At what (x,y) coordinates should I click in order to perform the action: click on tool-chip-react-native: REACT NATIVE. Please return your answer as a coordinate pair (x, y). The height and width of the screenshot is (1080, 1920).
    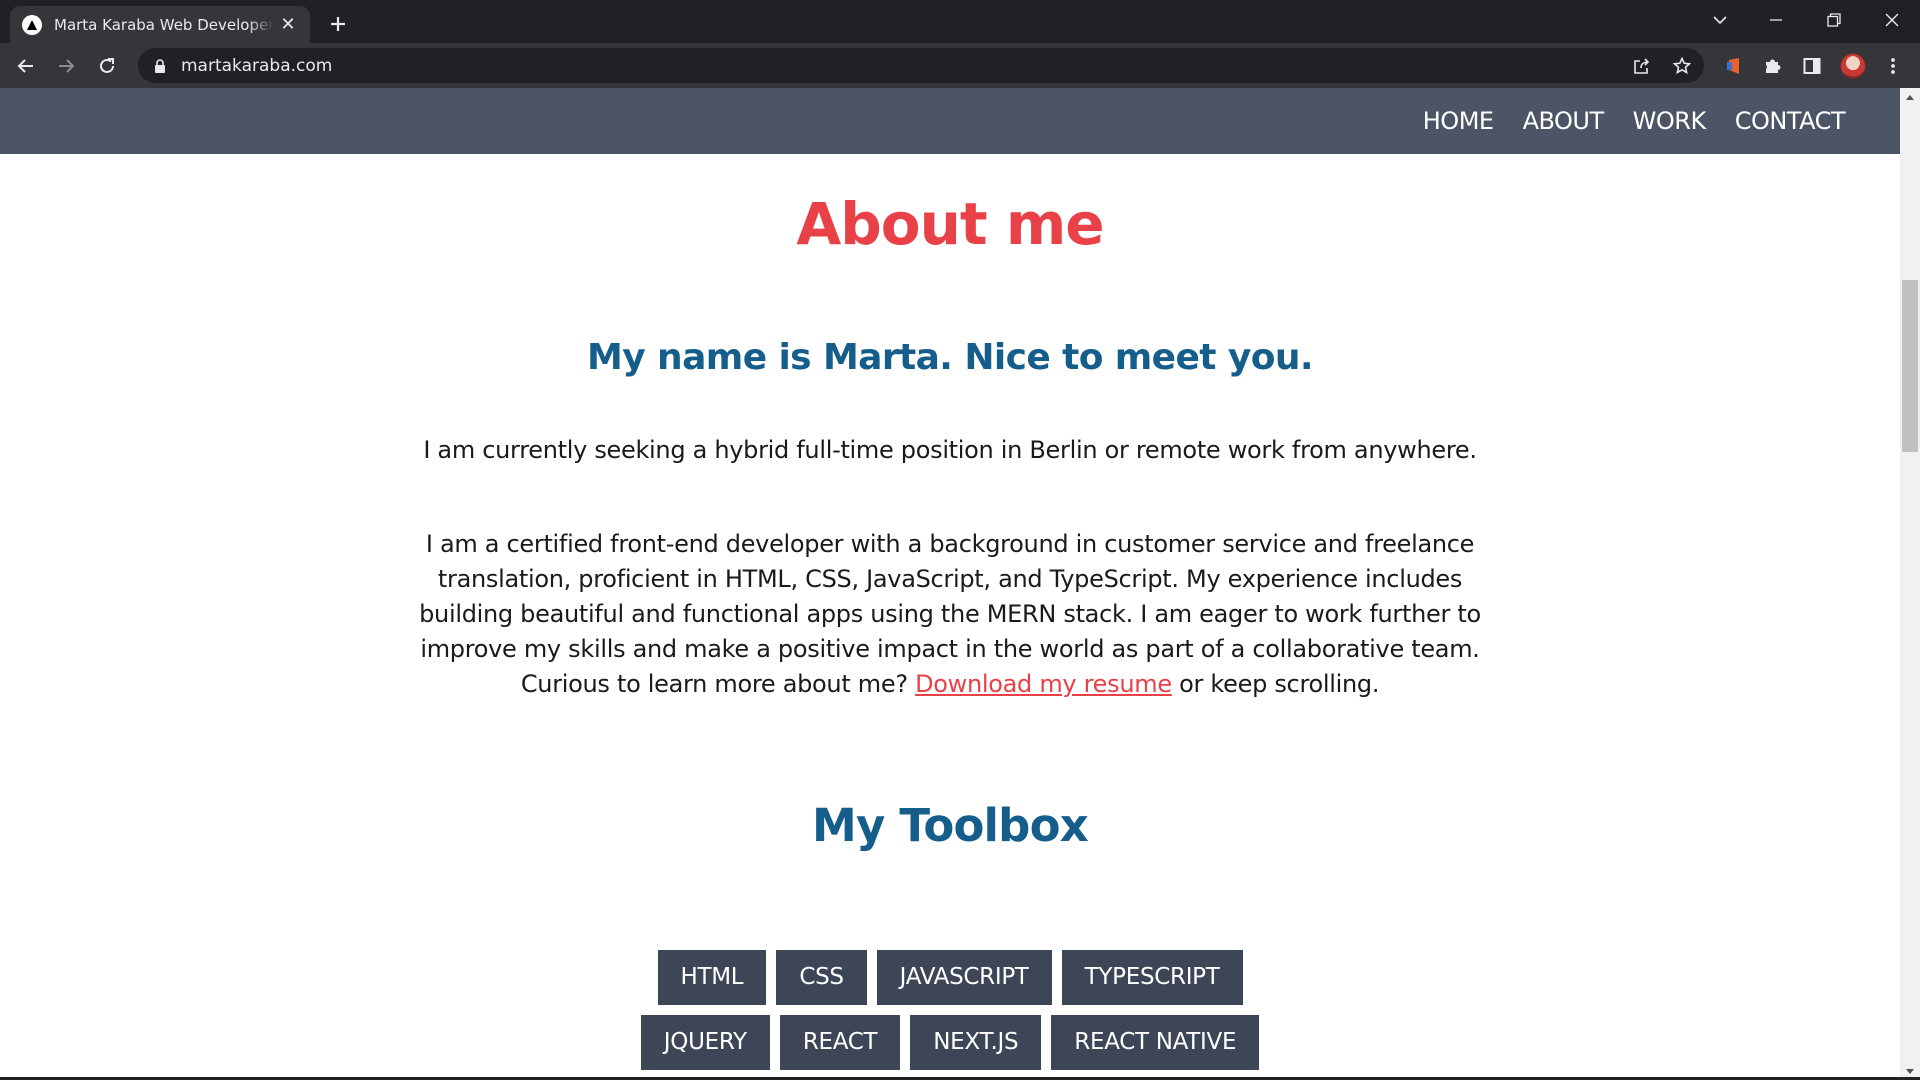
    Looking at the image, I should click on (1155, 1042).